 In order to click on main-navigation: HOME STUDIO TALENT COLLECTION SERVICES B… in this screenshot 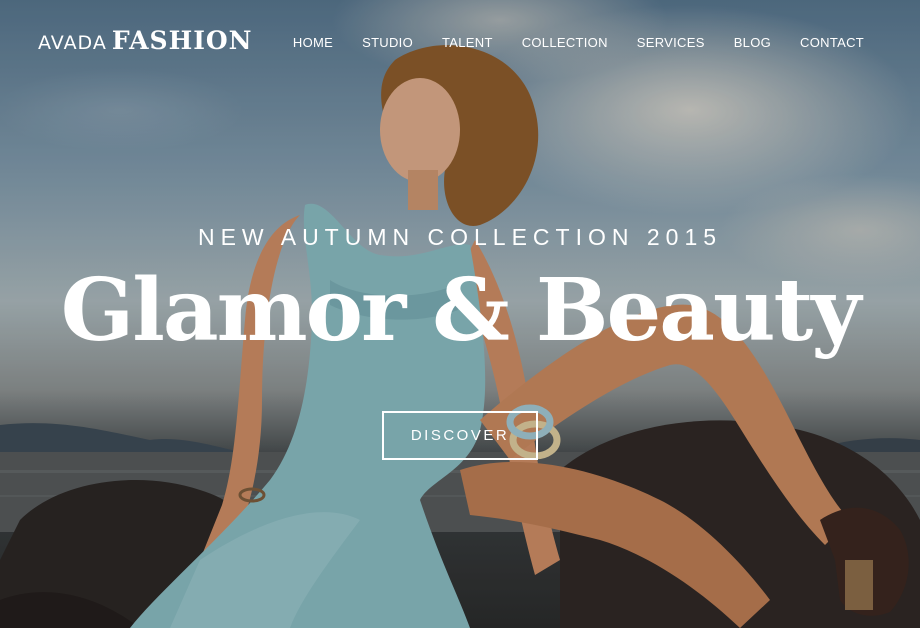, I will do `click(578, 42)`.